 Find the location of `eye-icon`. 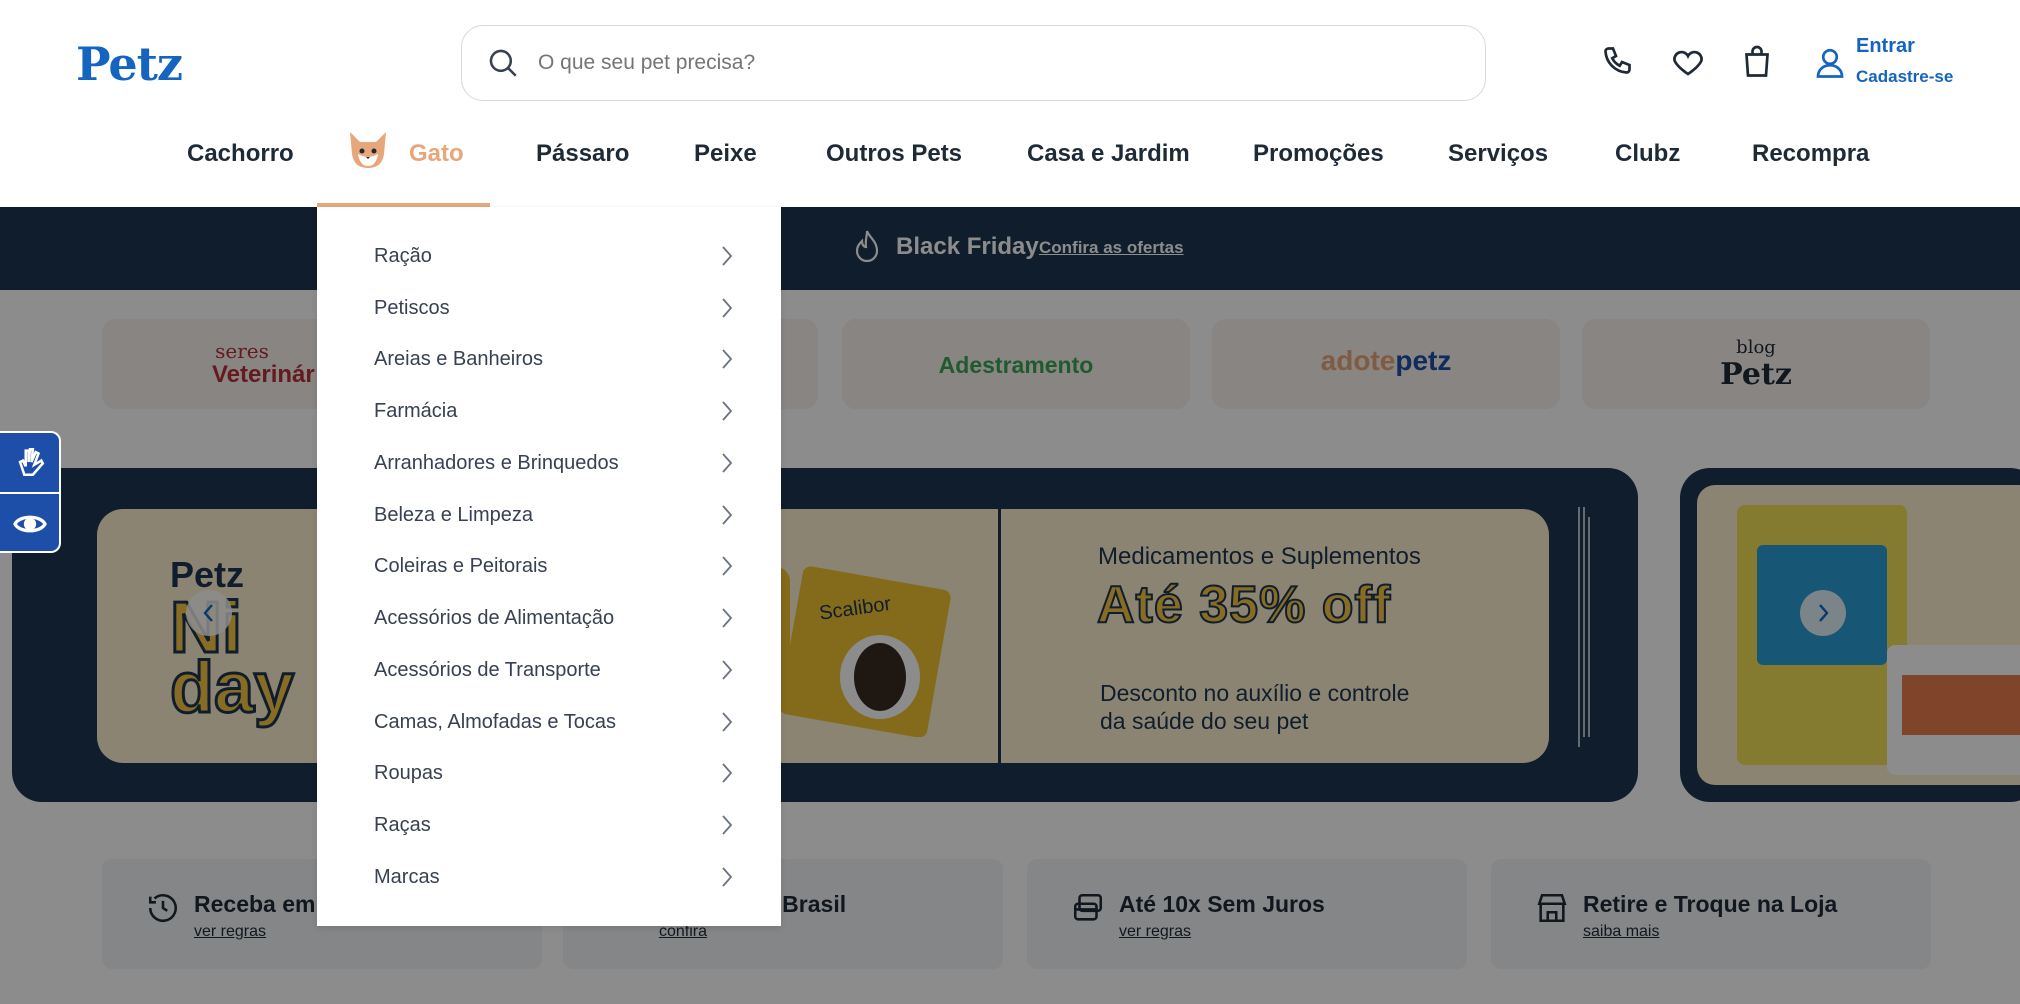

eye-icon is located at coordinates (30, 524).